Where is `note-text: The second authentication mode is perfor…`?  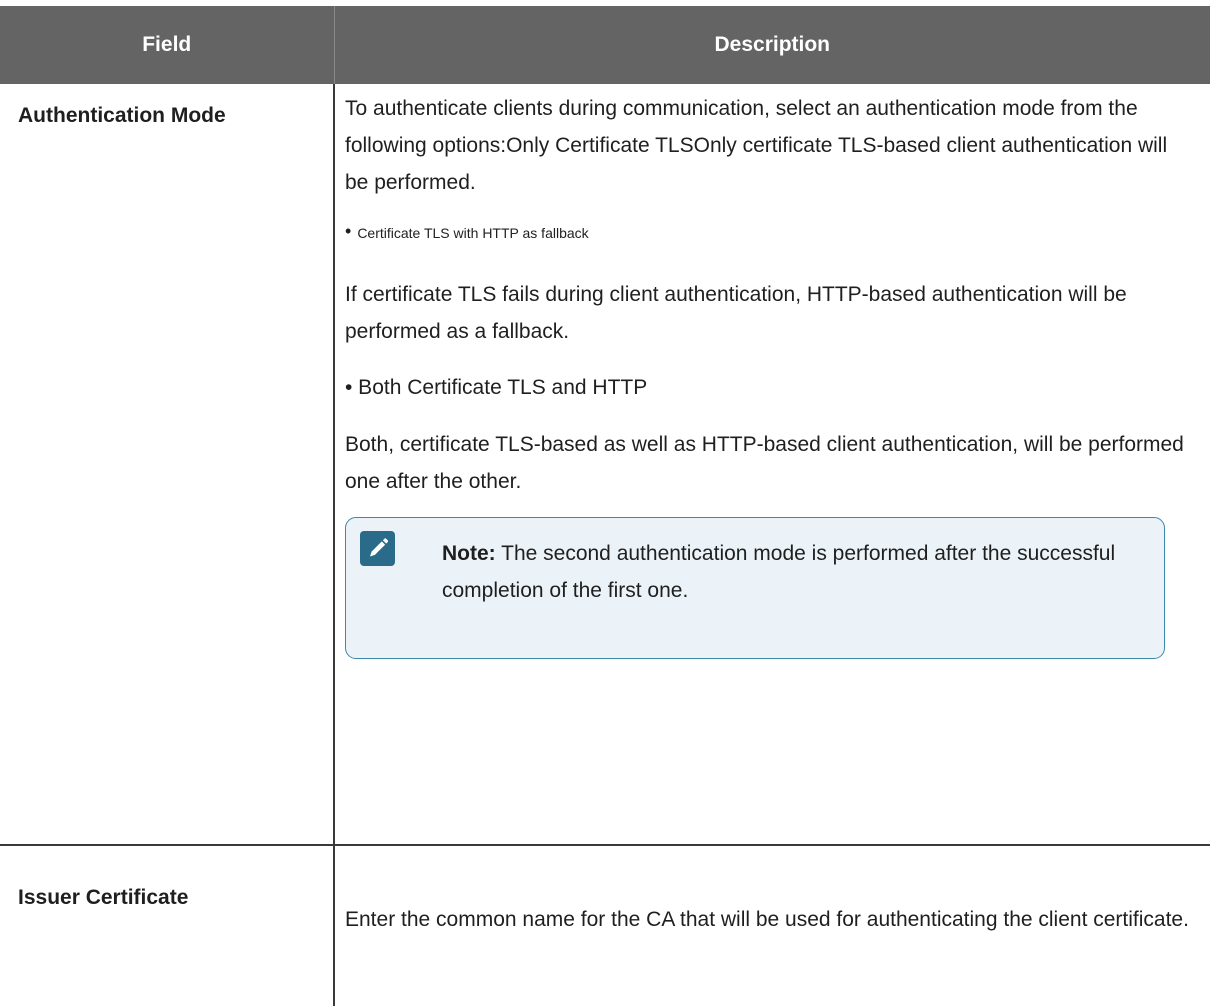 note-text: The second authentication mode is perfor… is located at coordinates (779, 572).